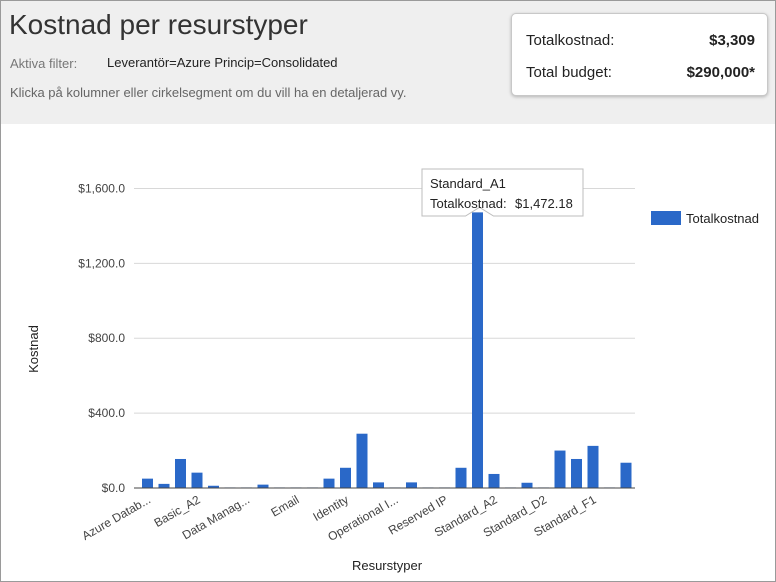 The width and height of the screenshot is (776, 582). I want to click on y-tick-label: $400.0, so click(106, 413).